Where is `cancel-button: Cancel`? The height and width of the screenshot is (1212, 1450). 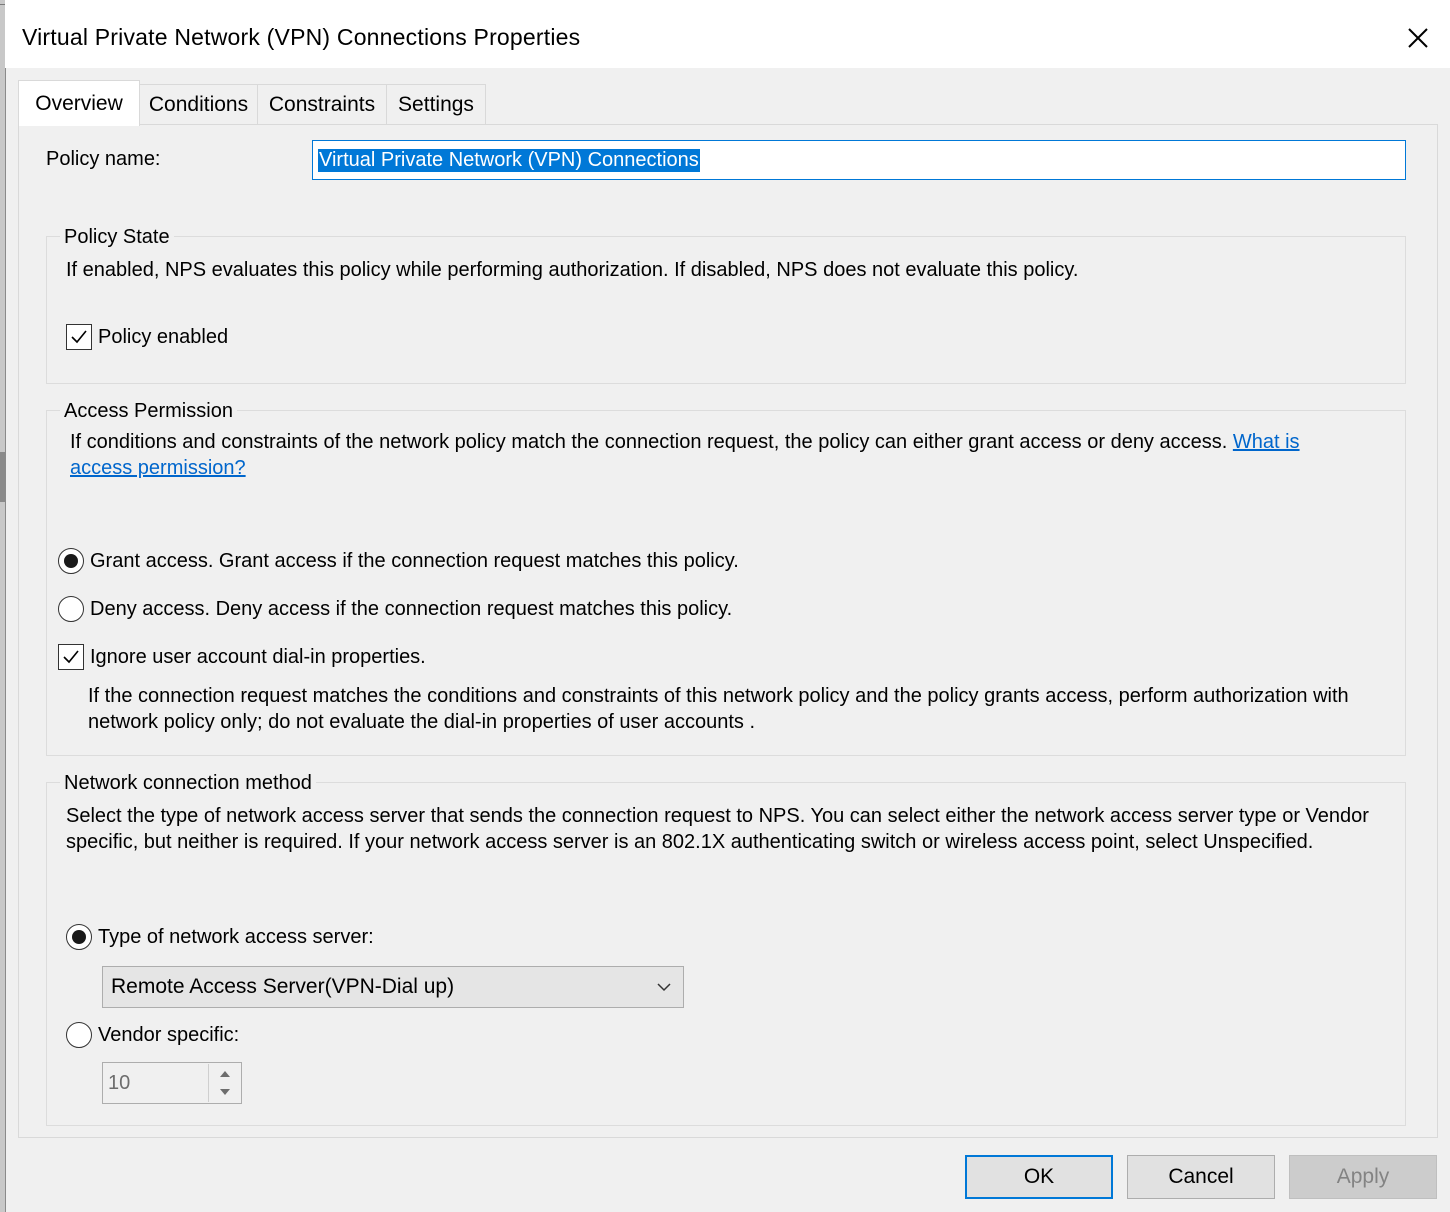 cancel-button: Cancel is located at coordinates (1201, 1177).